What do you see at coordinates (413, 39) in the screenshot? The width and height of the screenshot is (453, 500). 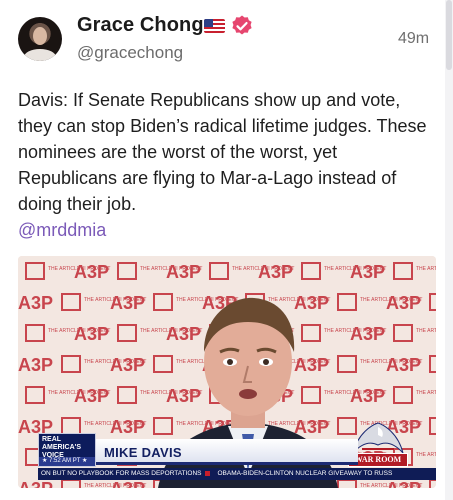 I see `post-timestamp: 49m` at bounding box center [413, 39].